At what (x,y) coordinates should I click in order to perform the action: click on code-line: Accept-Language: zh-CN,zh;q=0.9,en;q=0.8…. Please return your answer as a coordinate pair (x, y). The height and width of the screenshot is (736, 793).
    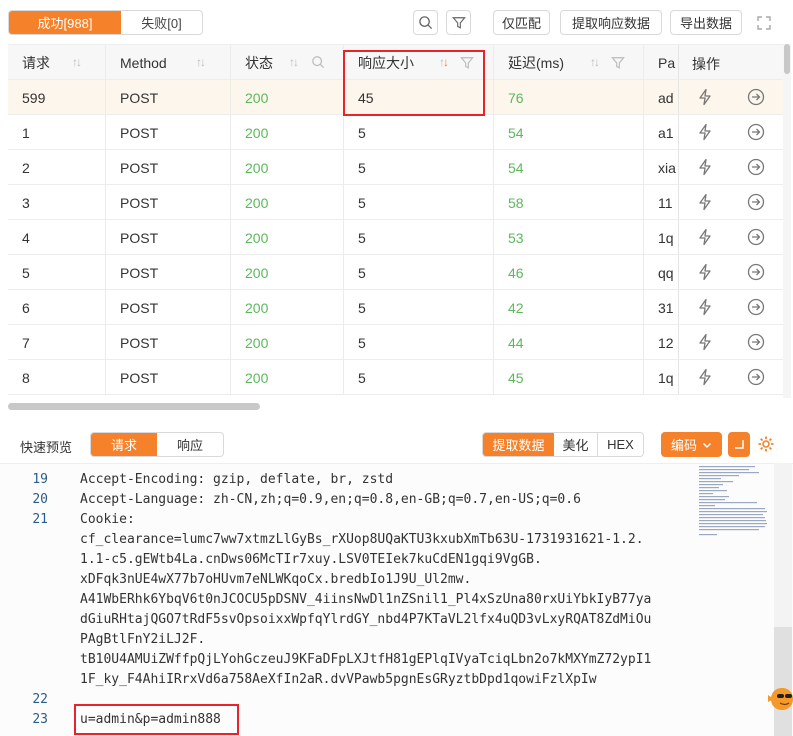
    Looking at the image, I should click on (330, 499).